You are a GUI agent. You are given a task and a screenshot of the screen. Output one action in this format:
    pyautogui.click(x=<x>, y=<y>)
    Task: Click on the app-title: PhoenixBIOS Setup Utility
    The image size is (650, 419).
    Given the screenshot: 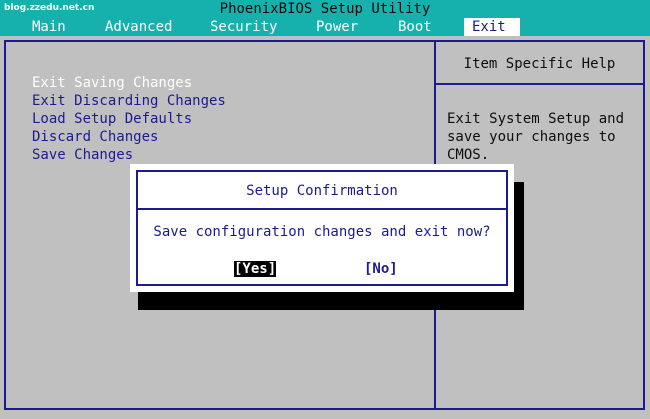 What is the action you would take?
    pyautogui.click(x=325, y=9)
    